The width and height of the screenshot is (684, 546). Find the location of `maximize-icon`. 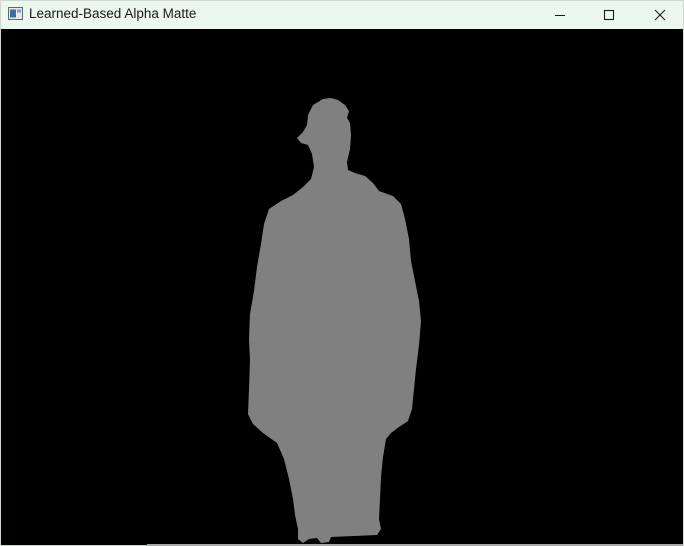

maximize-icon is located at coordinates (609, 15).